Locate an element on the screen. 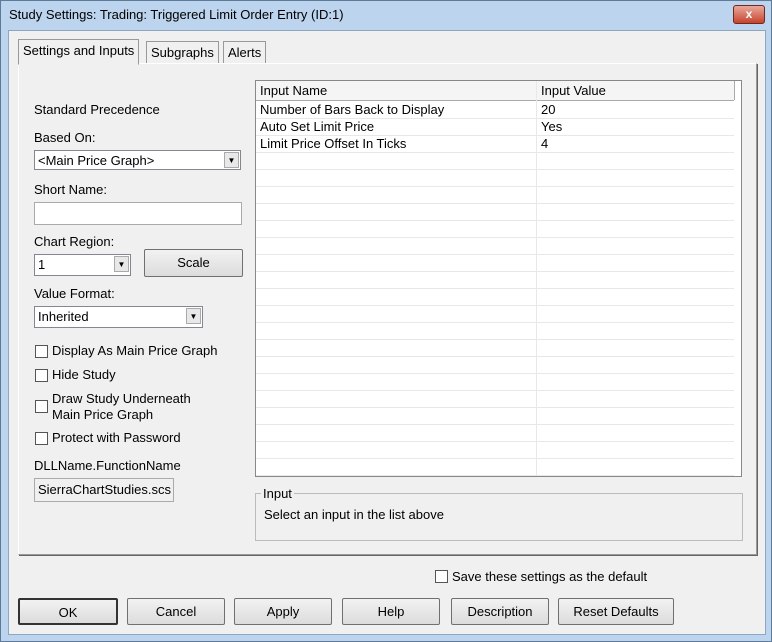 The image size is (772, 642). hide-study-label: Hide Study is located at coordinates (84, 374).